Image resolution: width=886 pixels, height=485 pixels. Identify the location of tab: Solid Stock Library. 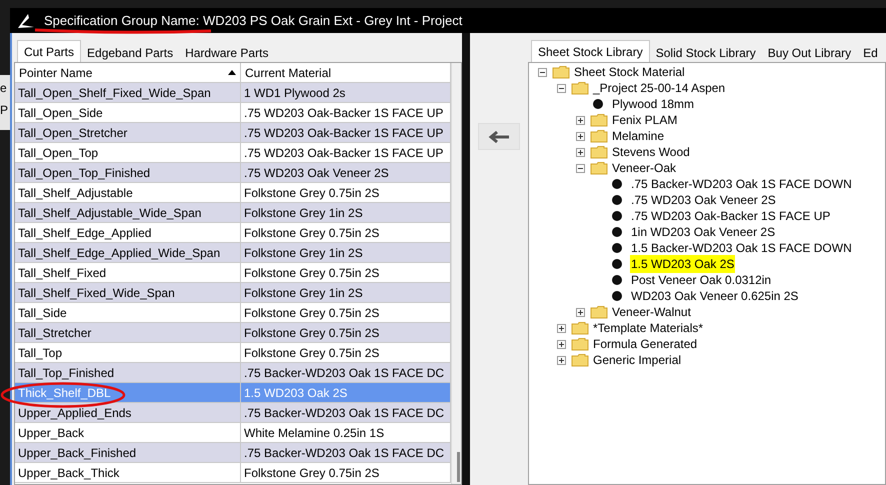
(706, 52).